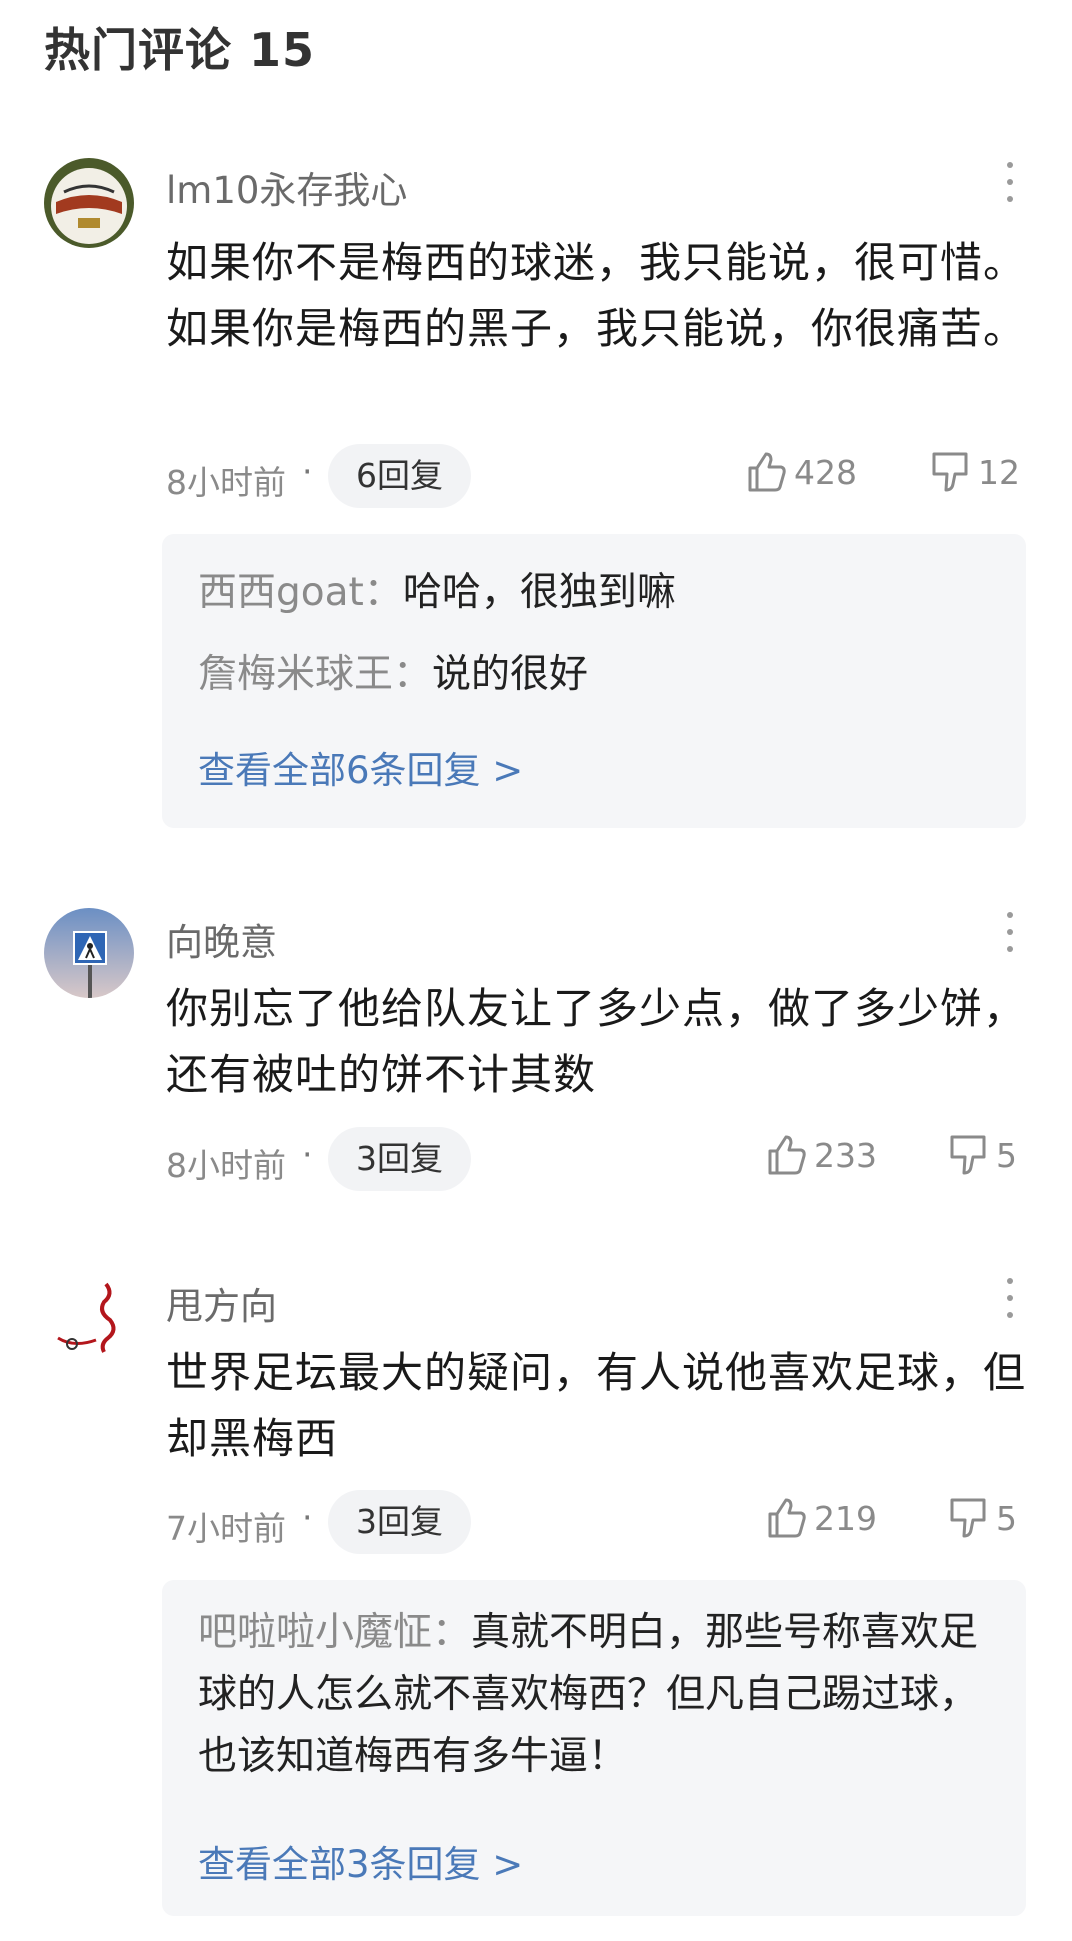  Describe the element at coordinates (180, 50) in the screenshot. I see `section-title: 热门评论 15` at that location.